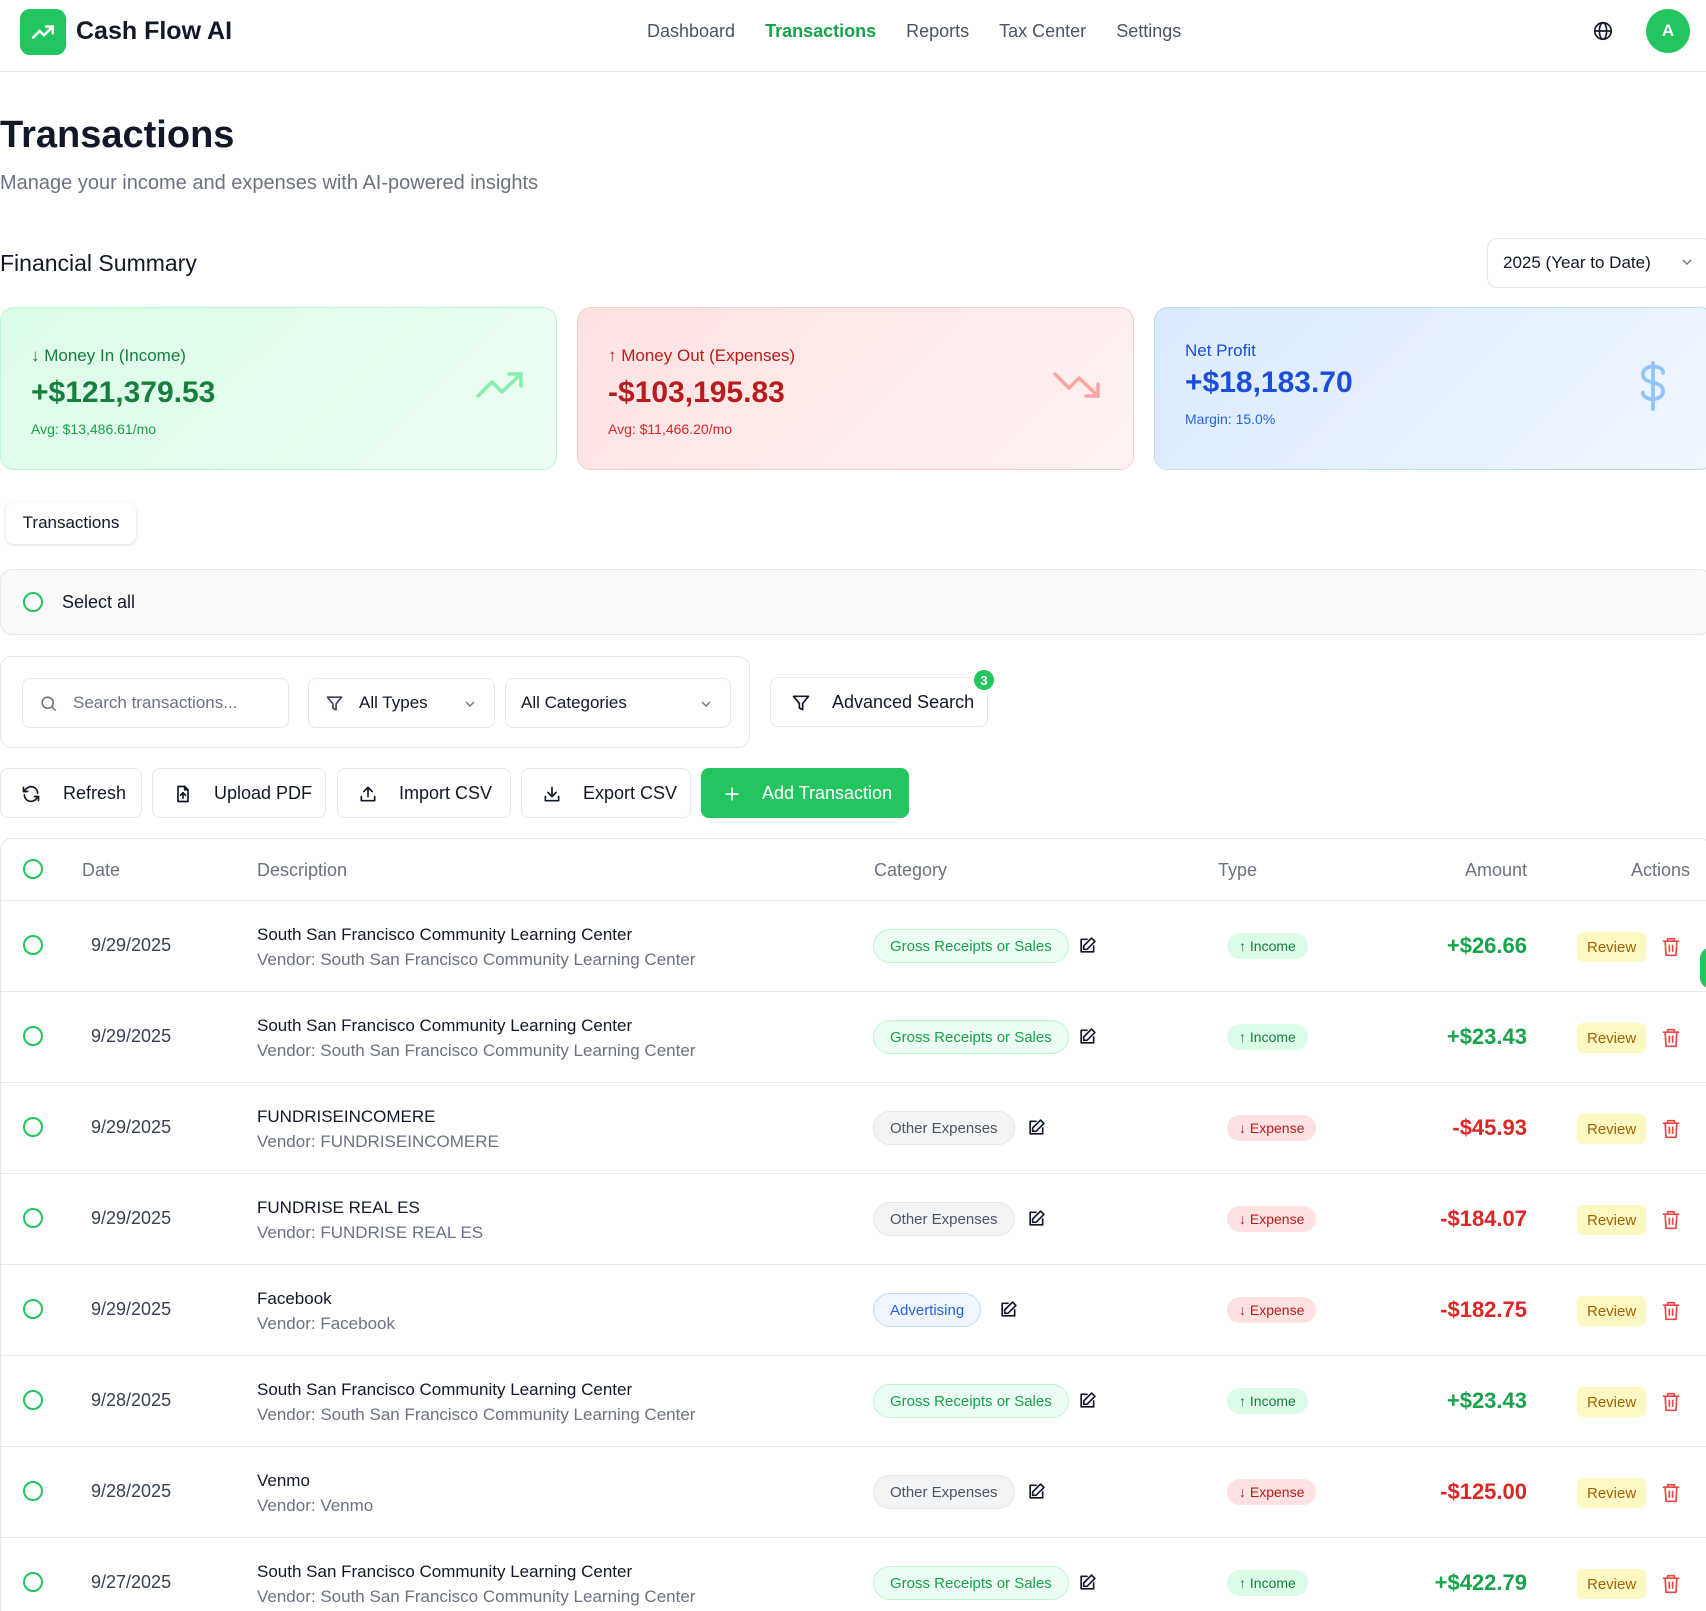  I want to click on header-category: Category, so click(910, 870).